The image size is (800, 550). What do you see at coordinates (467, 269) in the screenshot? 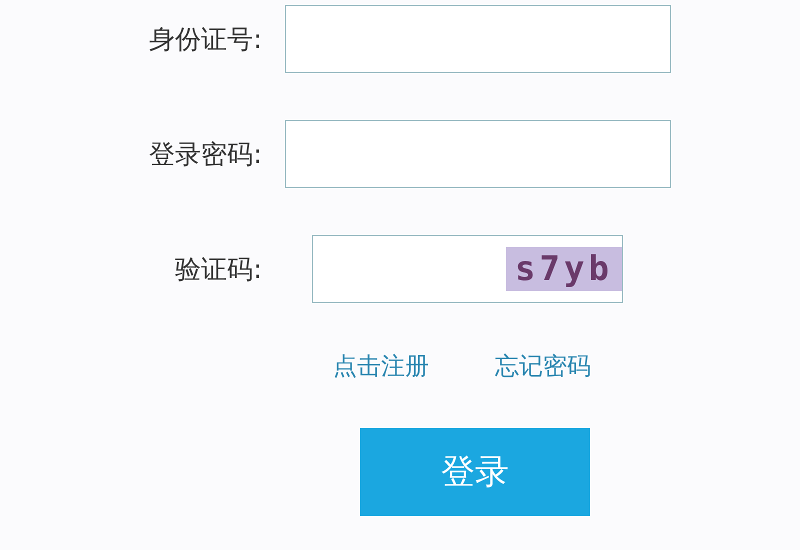
I see `captcha-field: s7yb` at bounding box center [467, 269].